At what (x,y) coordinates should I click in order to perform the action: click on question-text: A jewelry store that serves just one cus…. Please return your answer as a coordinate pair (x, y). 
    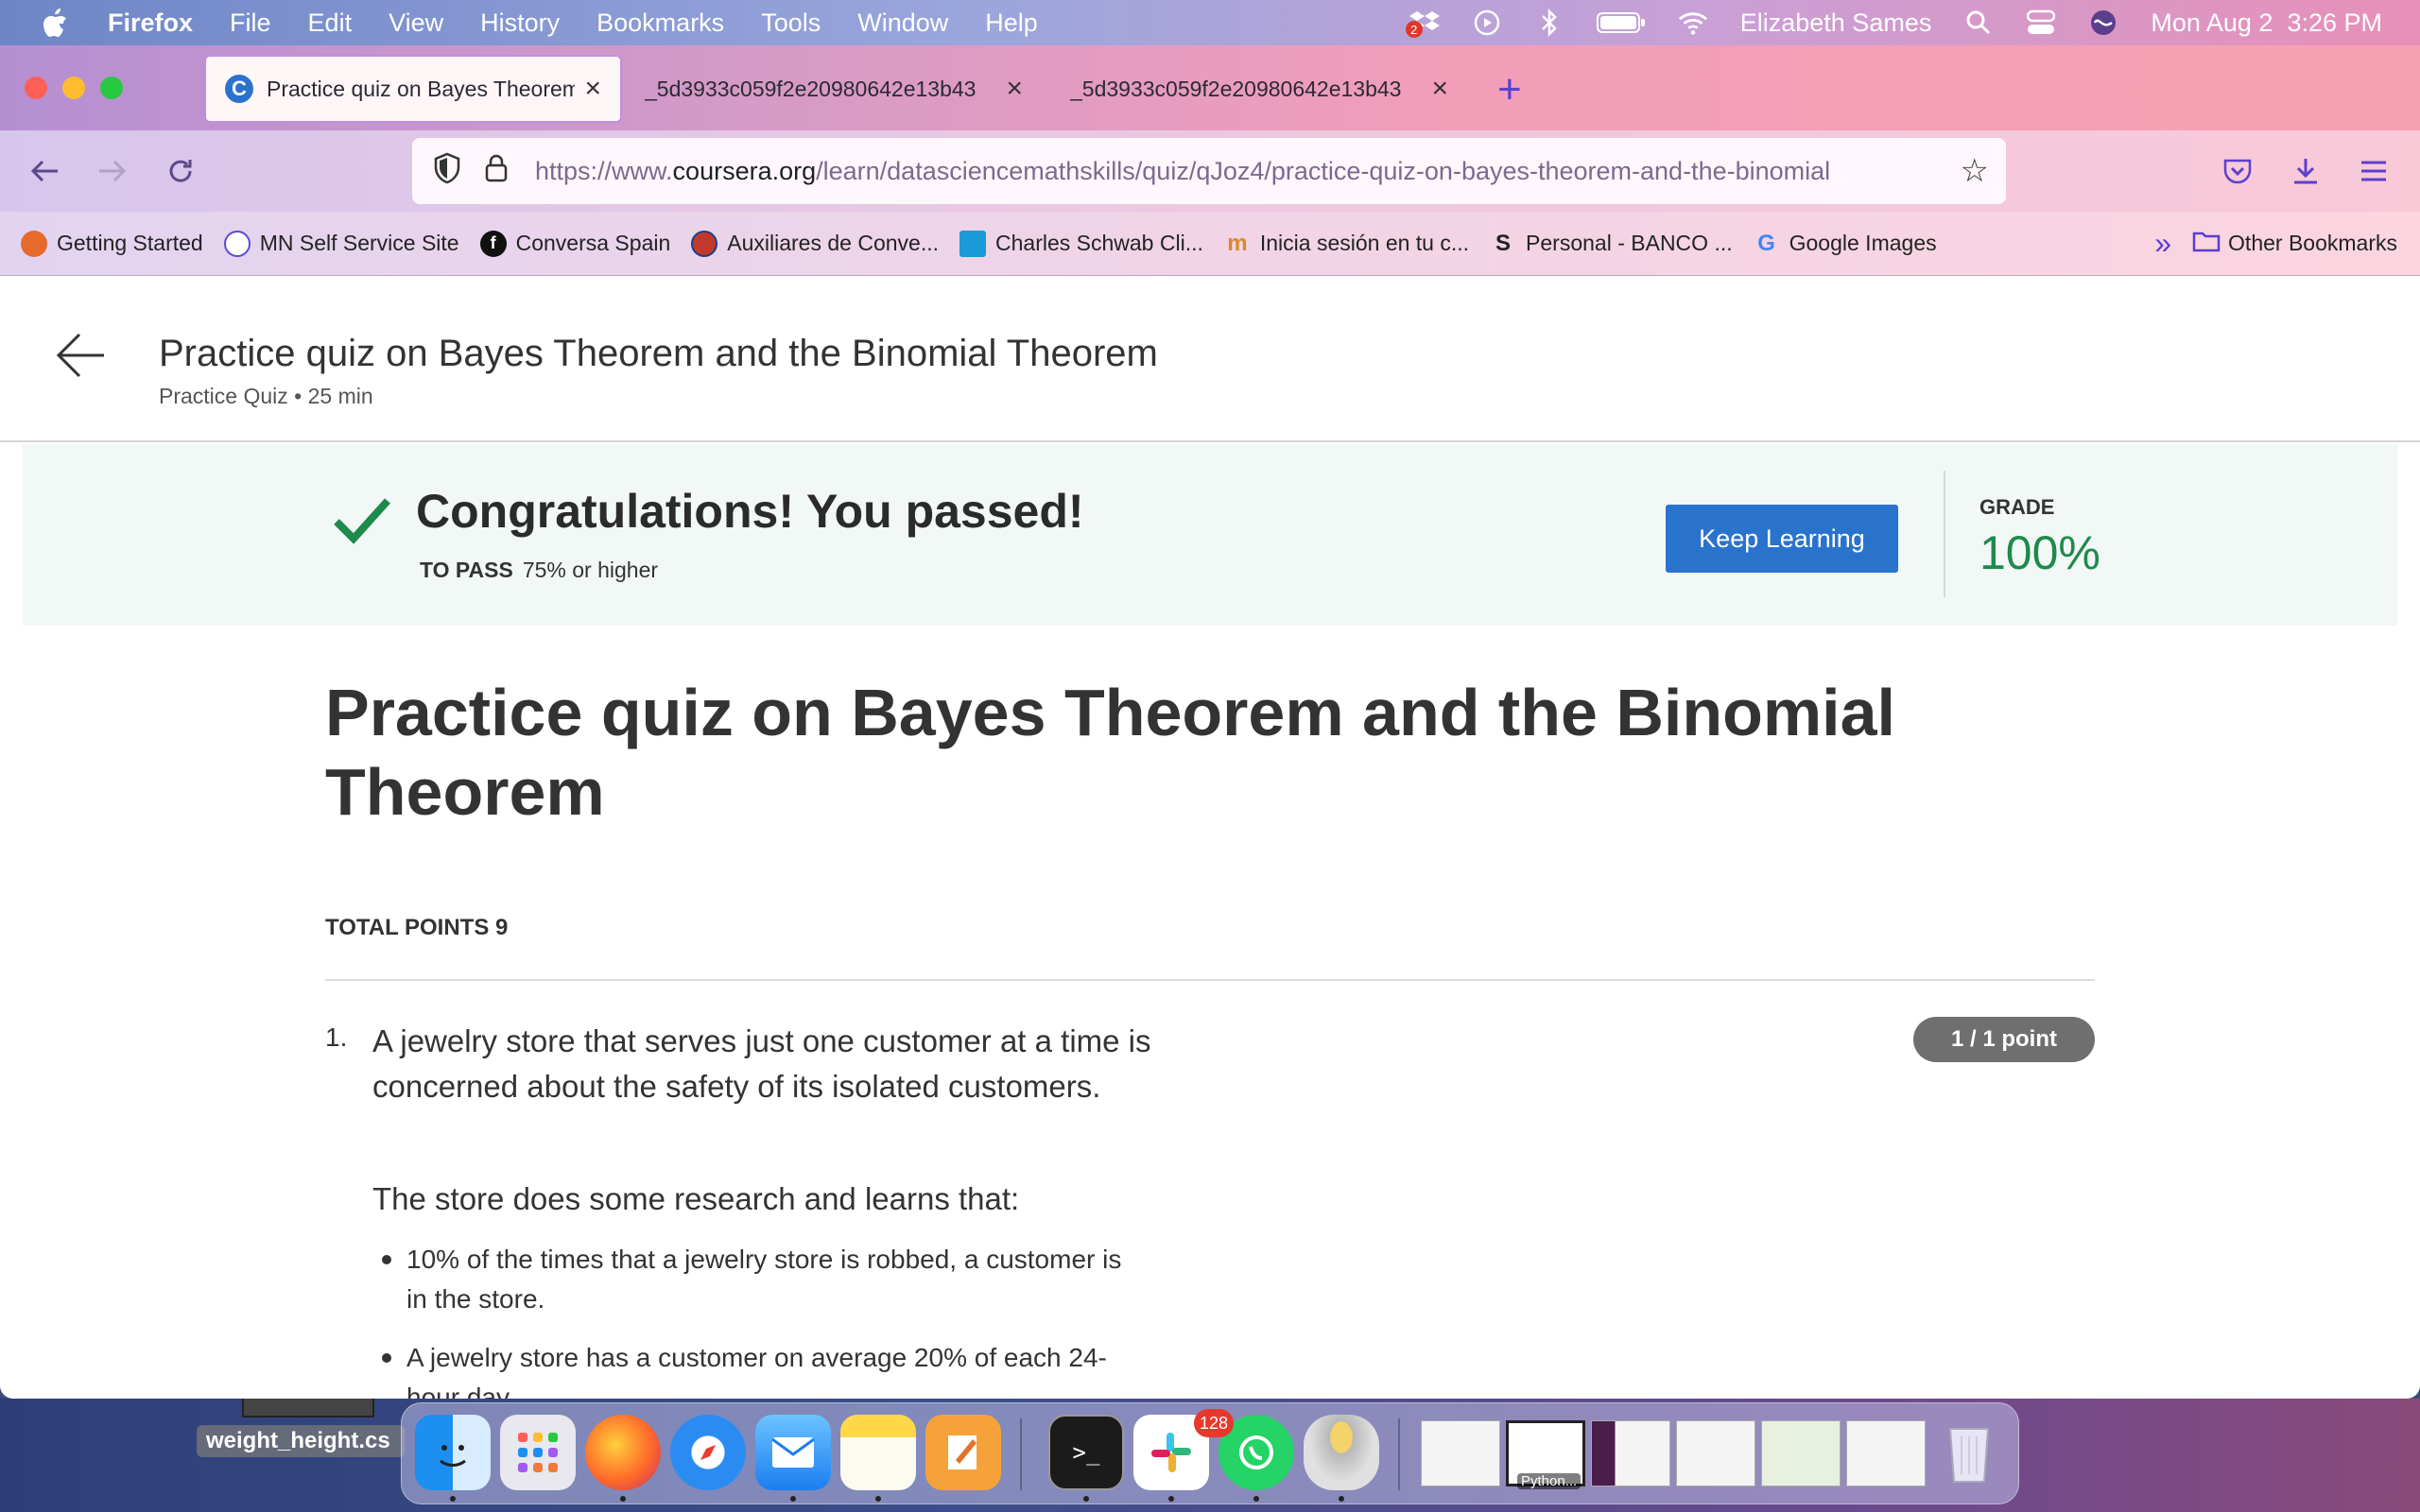
    Looking at the image, I should click on (761, 1063).